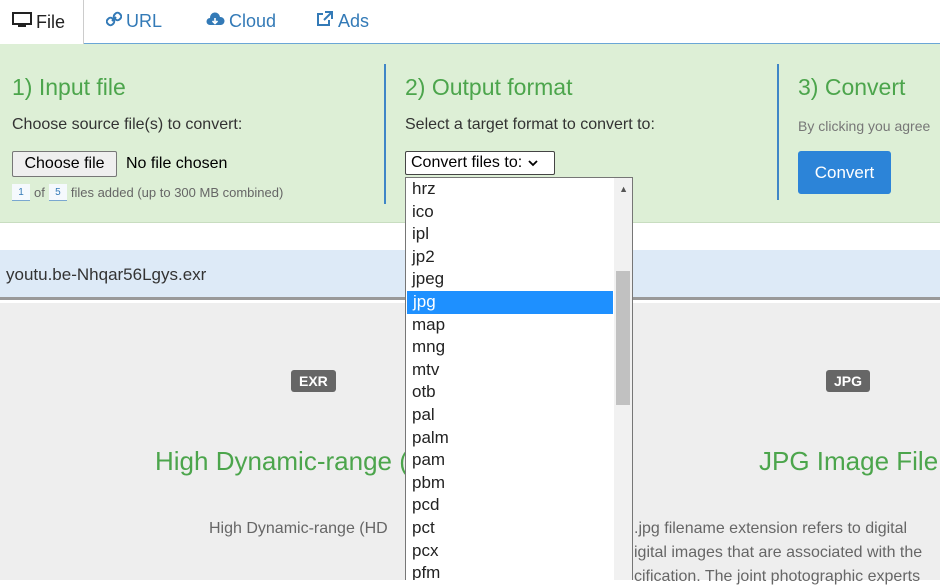 This screenshot has height=586, width=940. I want to click on file-count-of: of, so click(39, 192).